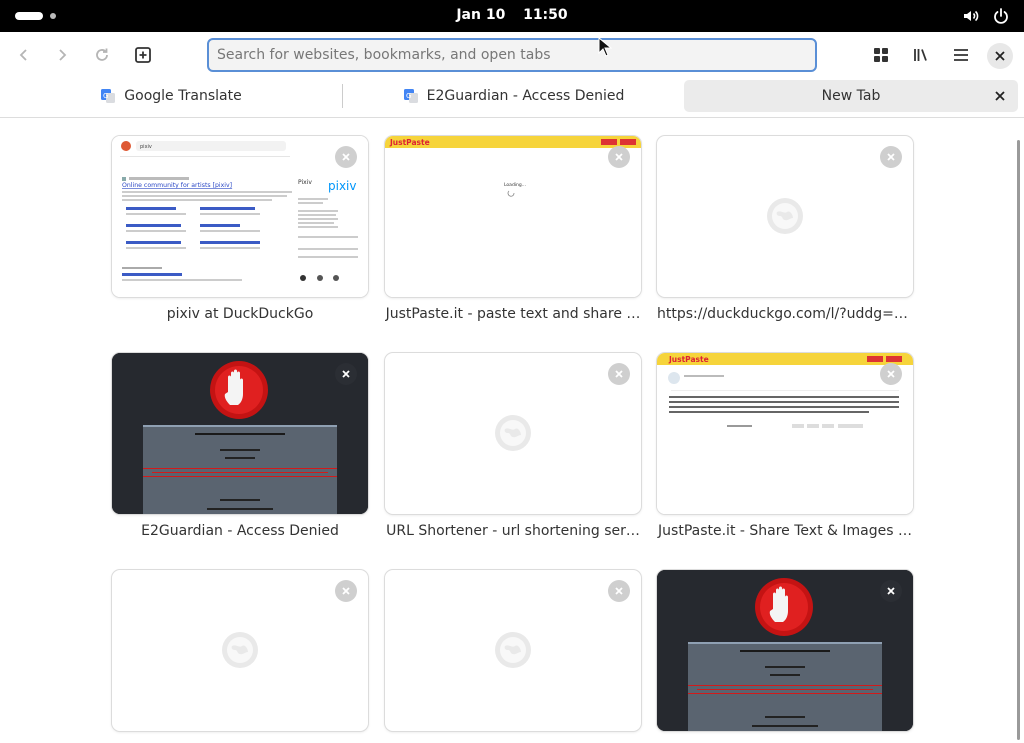 This screenshot has height=743, width=1024. Describe the element at coordinates (240, 314) in the screenshot. I see `tile-caption: pixiv at DuckDuckGo` at that location.